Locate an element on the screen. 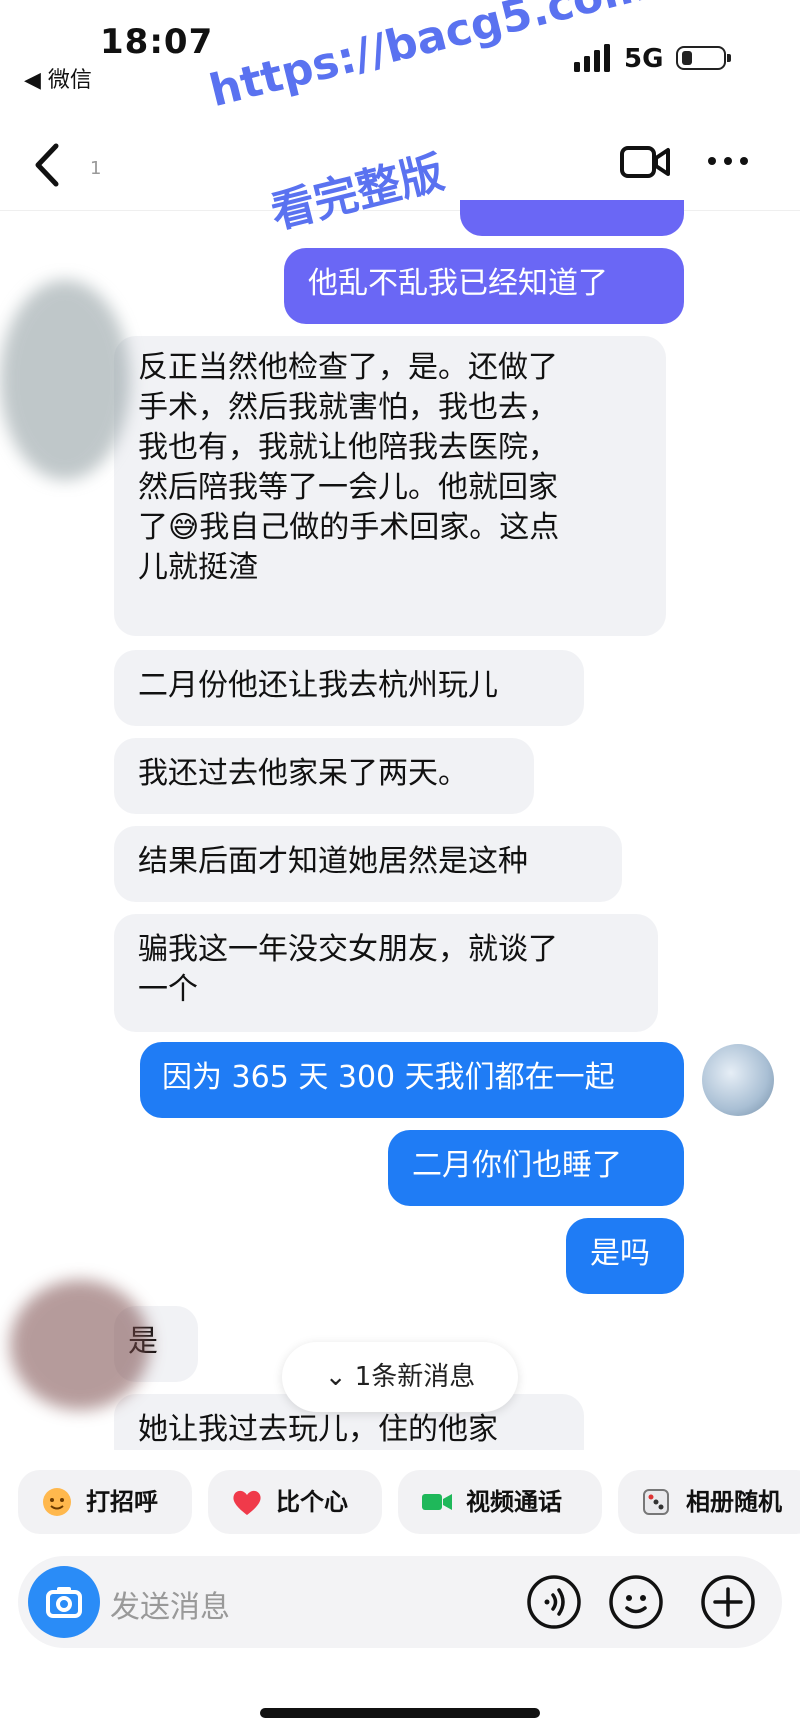  message-bubble: 骗我这一年没交女朋友，就谈了 一个 is located at coordinates (386, 973).